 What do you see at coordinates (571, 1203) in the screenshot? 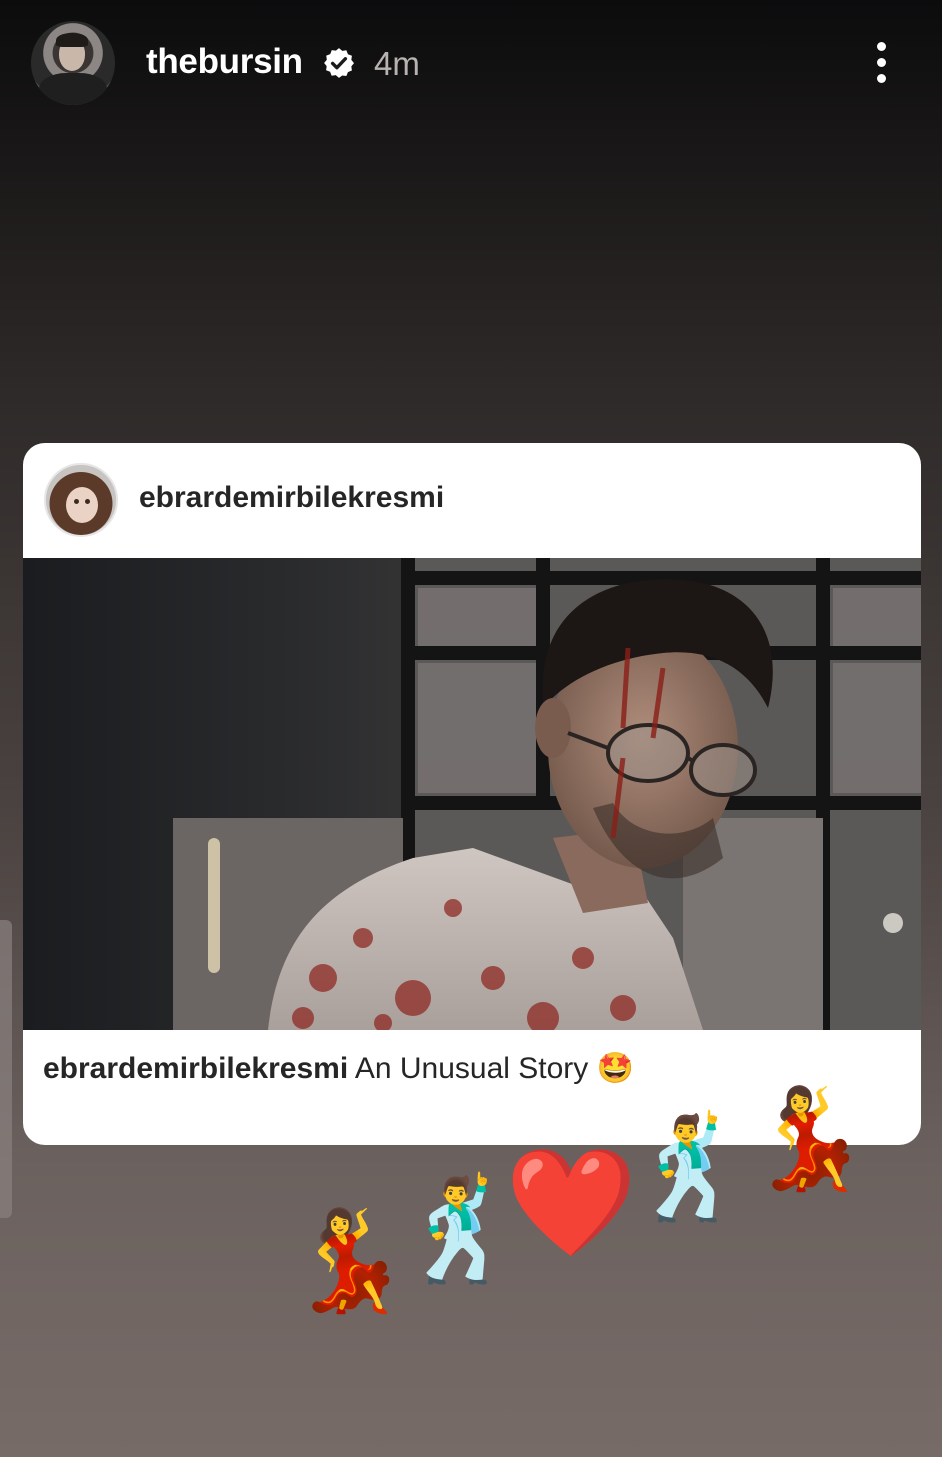
I see `heart-sticker: ❤️` at bounding box center [571, 1203].